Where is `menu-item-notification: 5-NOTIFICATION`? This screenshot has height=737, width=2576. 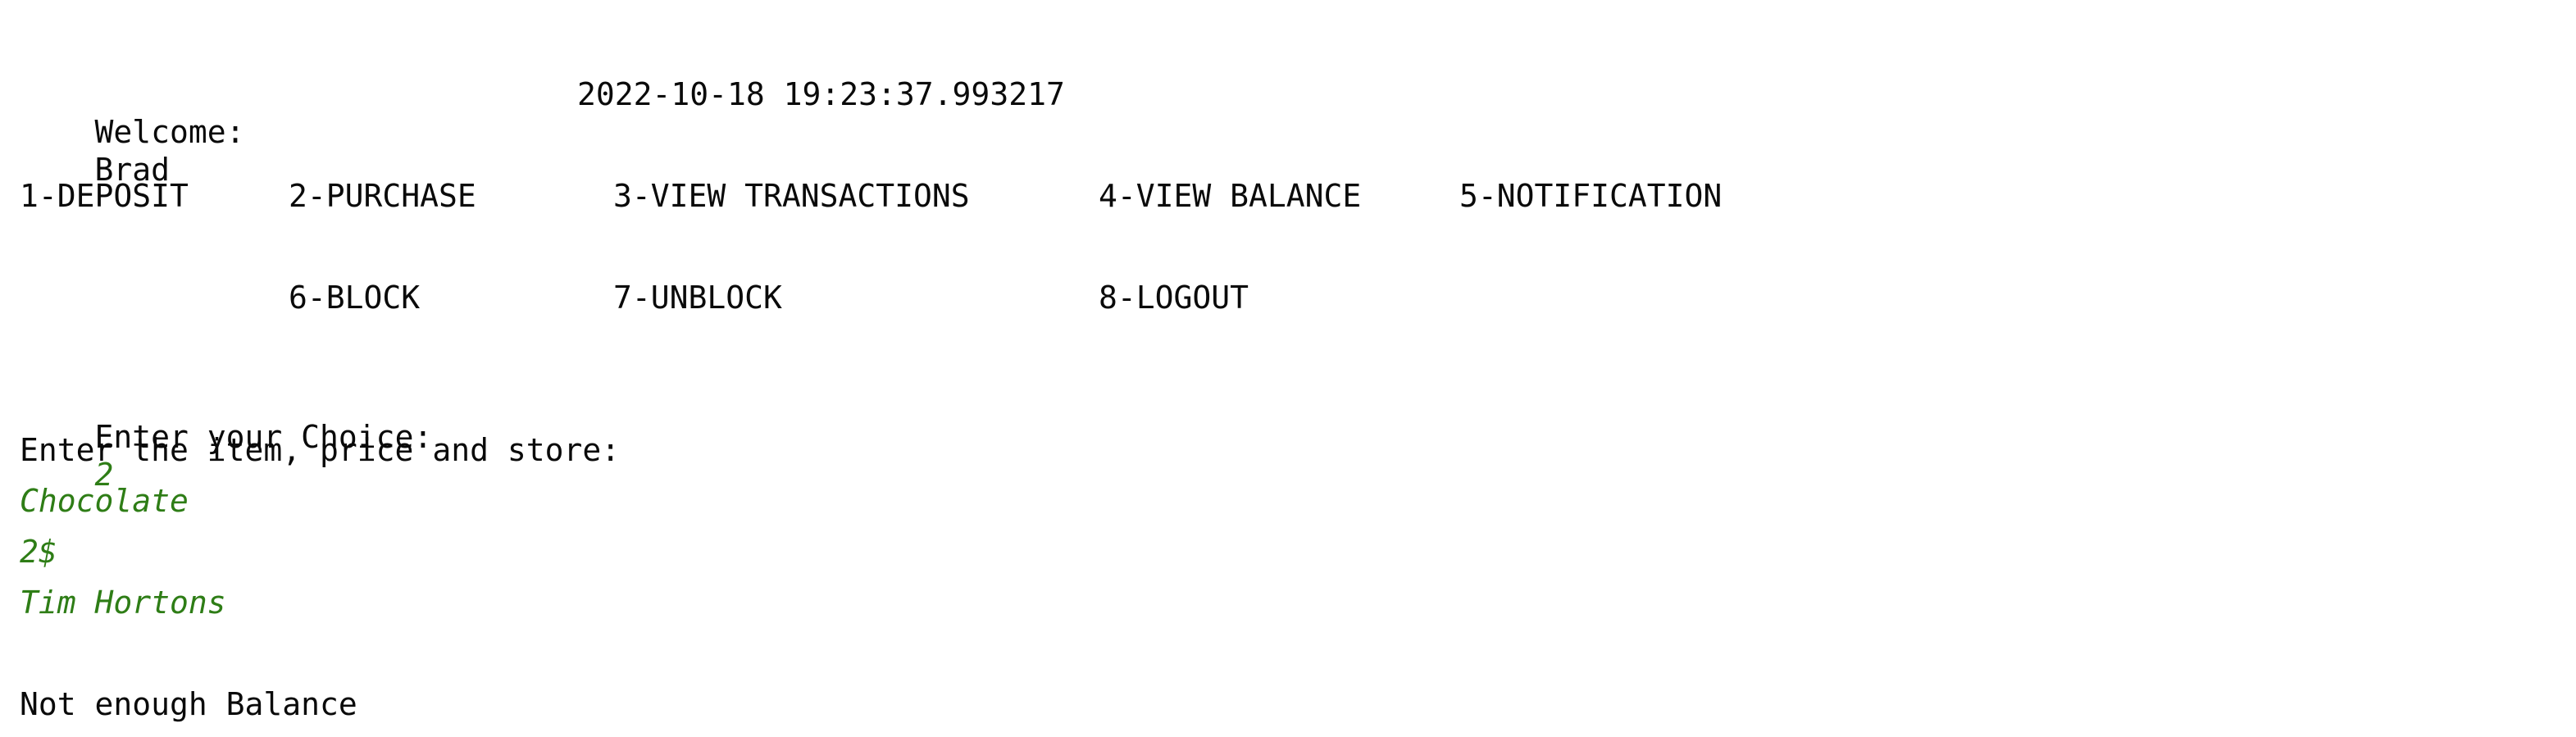
menu-item-notification: 5-NOTIFICATION is located at coordinates (1591, 196).